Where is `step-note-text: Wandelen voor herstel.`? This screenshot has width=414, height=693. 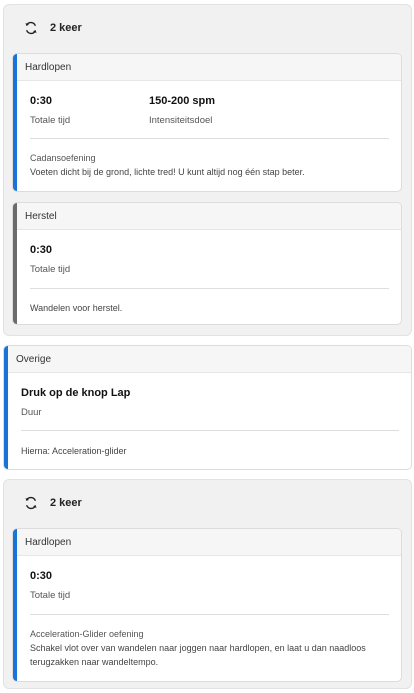 step-note-text: Wandelen voor herstel. is located at coordinates (76, 308).